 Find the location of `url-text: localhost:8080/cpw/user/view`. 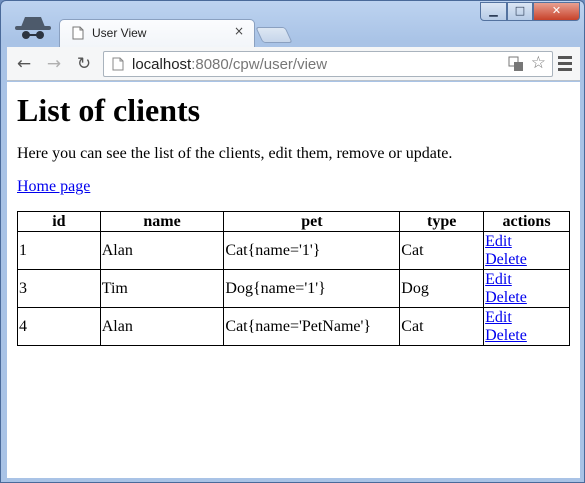

url-text: localhost:8080/cpw/user/view is located at coordinates (229, 64).